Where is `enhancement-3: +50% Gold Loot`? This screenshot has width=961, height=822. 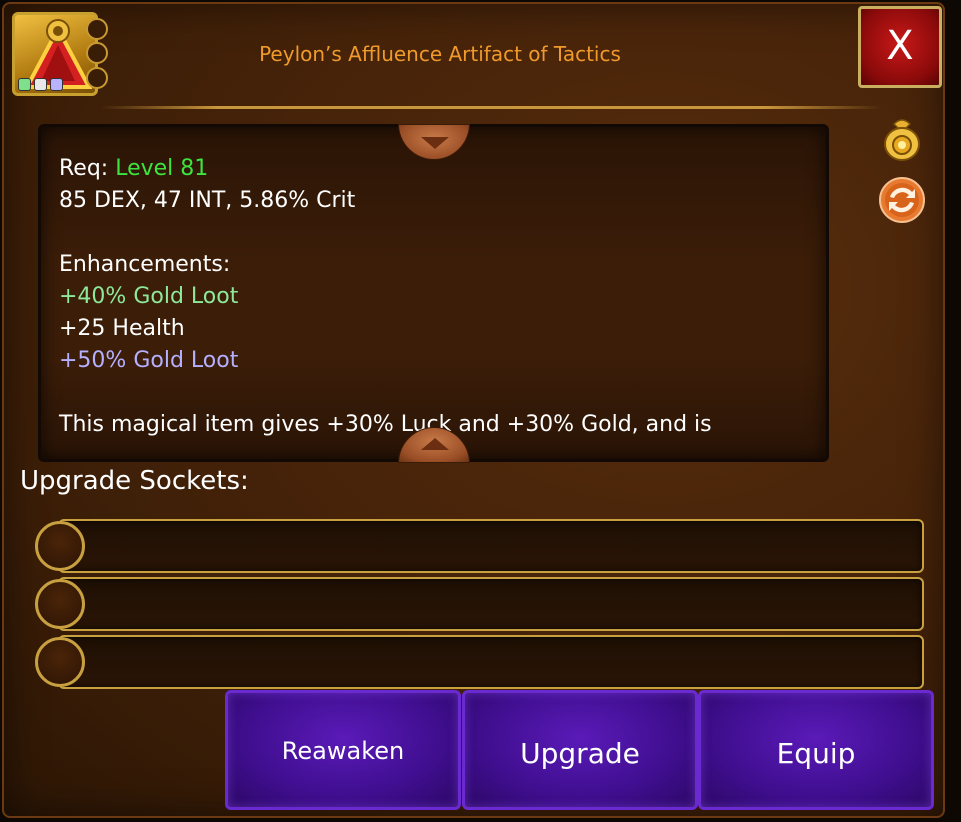 enhancement-3: +50% Gold Loot is located at coordinates (149, 360).